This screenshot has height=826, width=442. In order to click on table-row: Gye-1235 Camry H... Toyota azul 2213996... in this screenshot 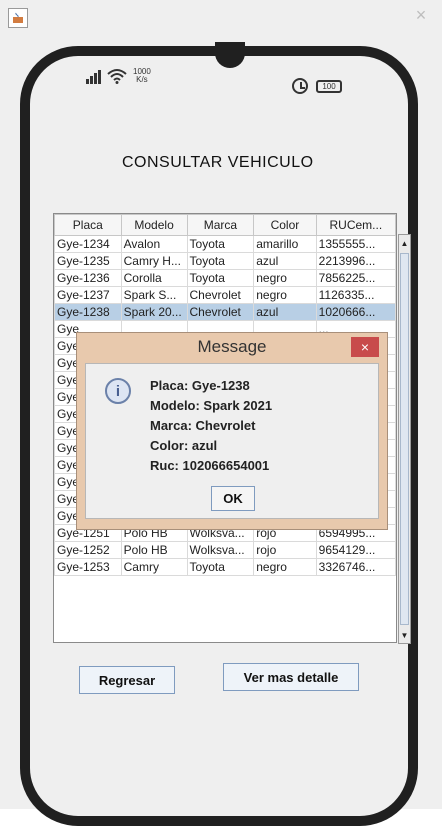, I will do `click(225, 261)`.